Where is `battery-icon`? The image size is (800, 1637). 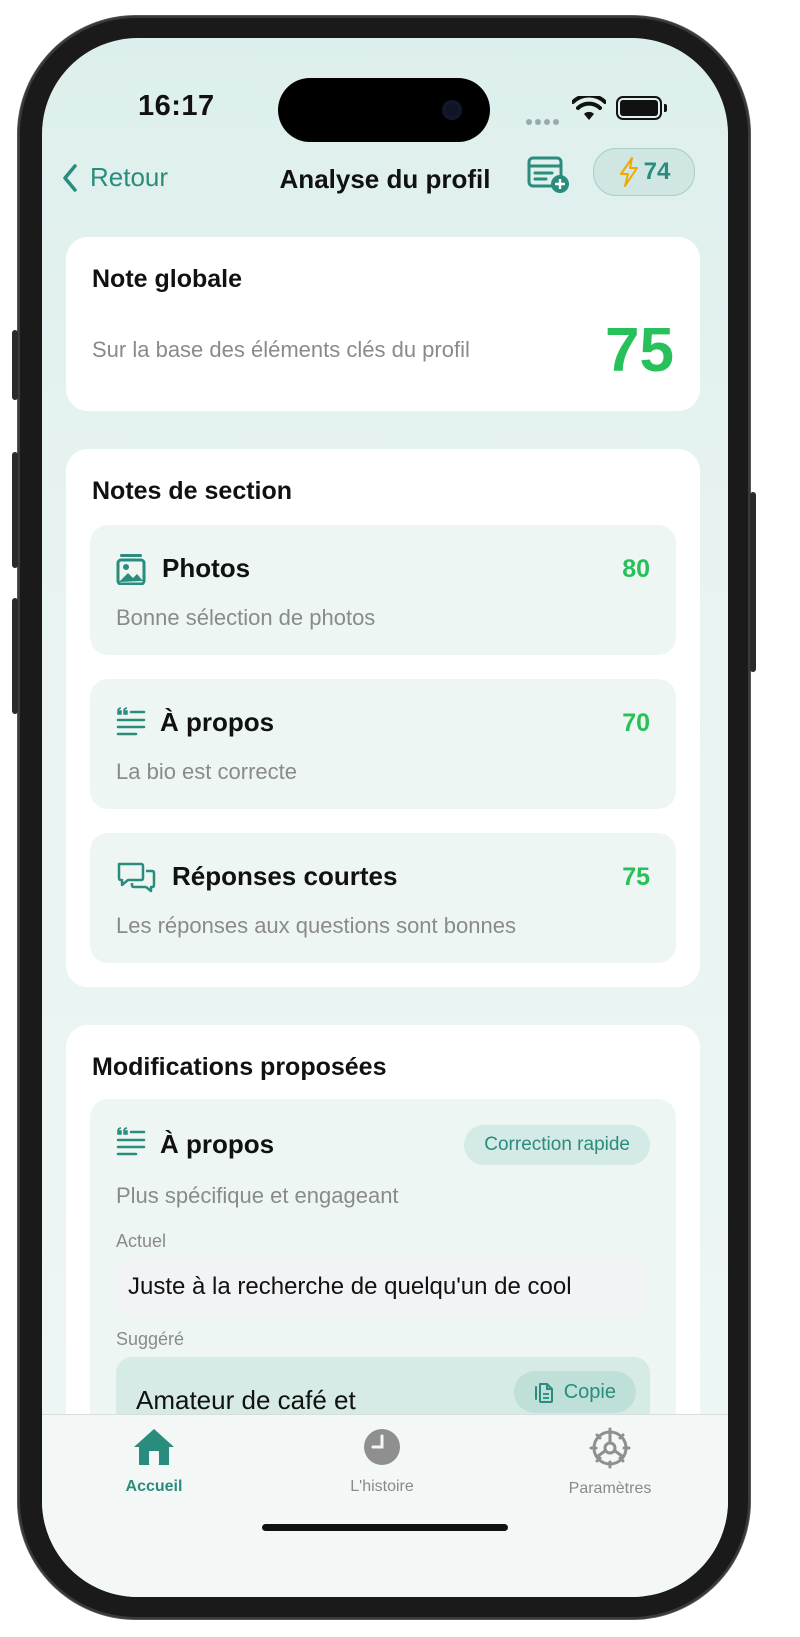 battery-icon is located at coordinates (641, 108).